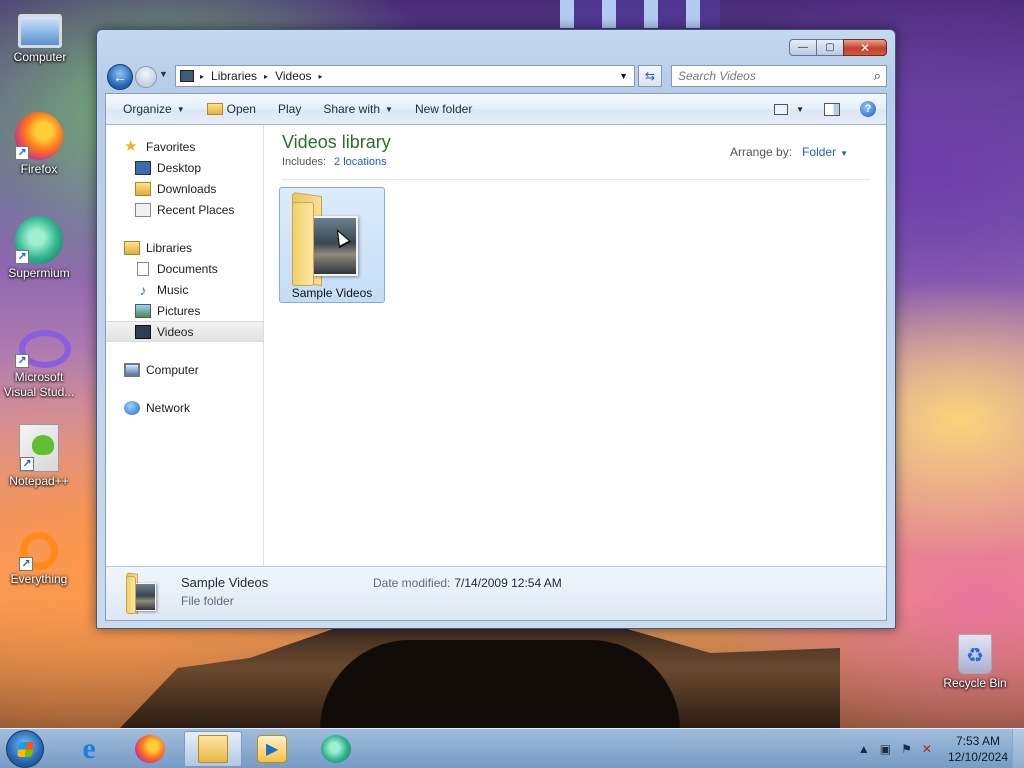 The image size is (1024, 768). I want to click on nav-item-desktop: Desktop, so click(184, 167).